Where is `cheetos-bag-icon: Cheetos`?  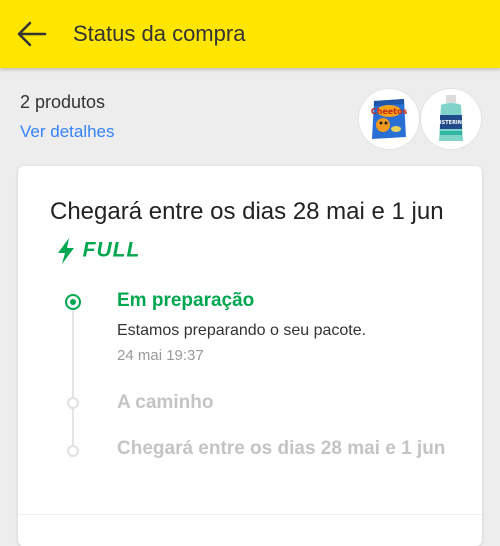 cheetos-bag-icon: Cheetos is located at coordinates (389, 119).